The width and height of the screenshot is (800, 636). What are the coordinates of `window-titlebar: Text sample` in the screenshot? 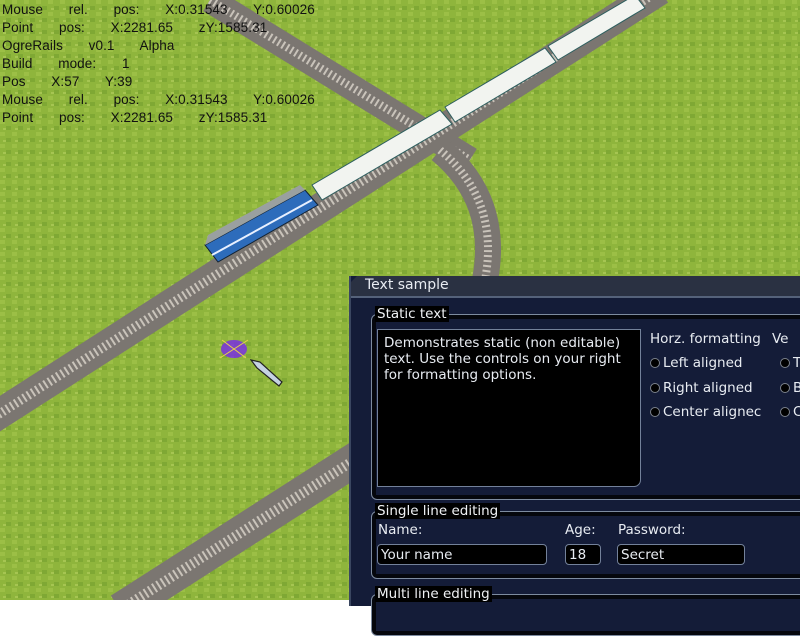 It's located at (575, 287).